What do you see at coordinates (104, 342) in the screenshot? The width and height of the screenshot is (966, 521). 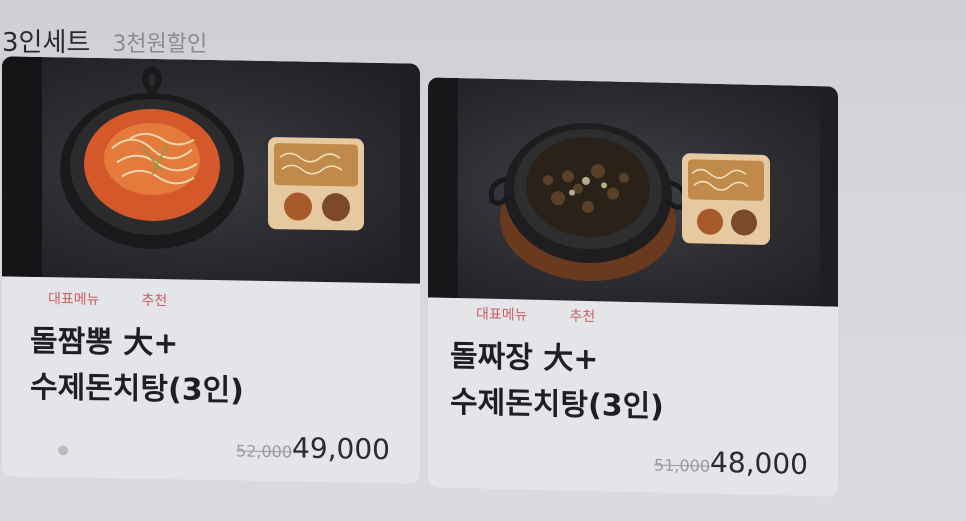 I see `menu-name-line1: 돌짬뽕 大+` at bounding box center [104, 342].